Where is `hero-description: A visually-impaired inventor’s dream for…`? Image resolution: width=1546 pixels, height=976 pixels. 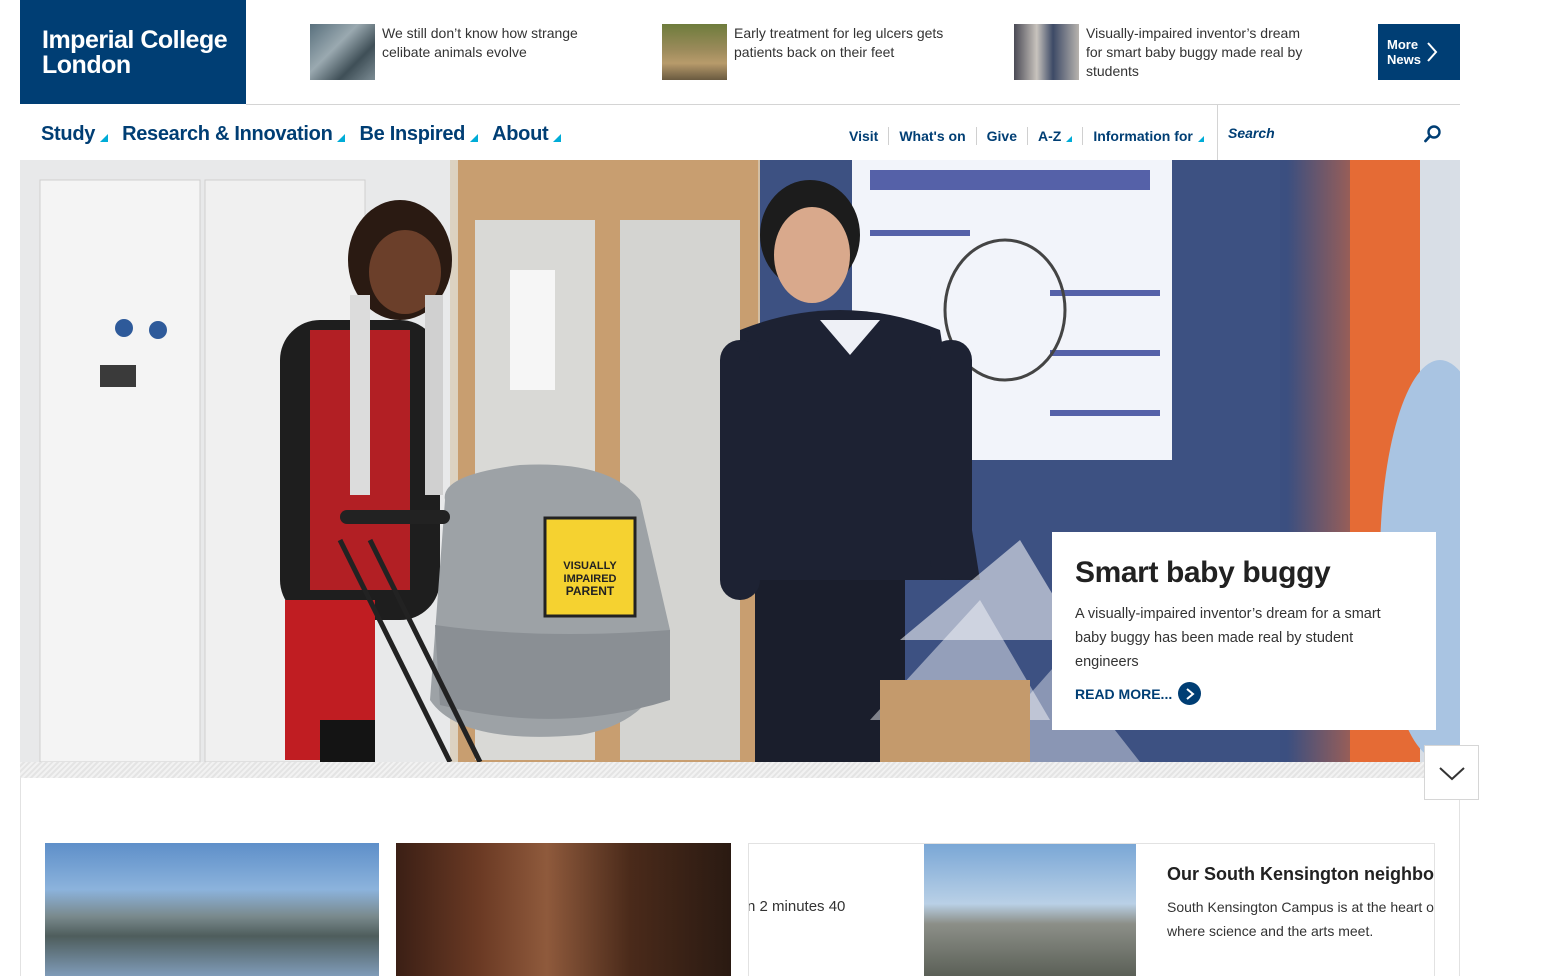 hero-description: A visually-impaired inventor’s dream for… is located at coordinates (1228, 638).